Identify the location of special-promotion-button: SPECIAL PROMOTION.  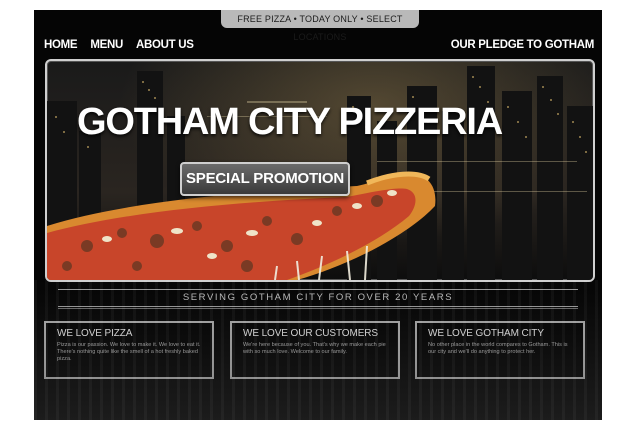
(265, 179).